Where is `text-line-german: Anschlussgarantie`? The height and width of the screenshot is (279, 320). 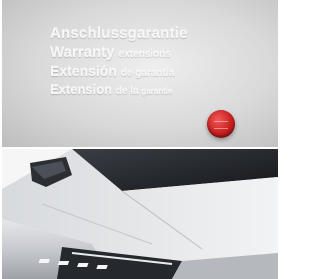 text-line-german: Anschlussgarantie is located at coordinates (119, 33).